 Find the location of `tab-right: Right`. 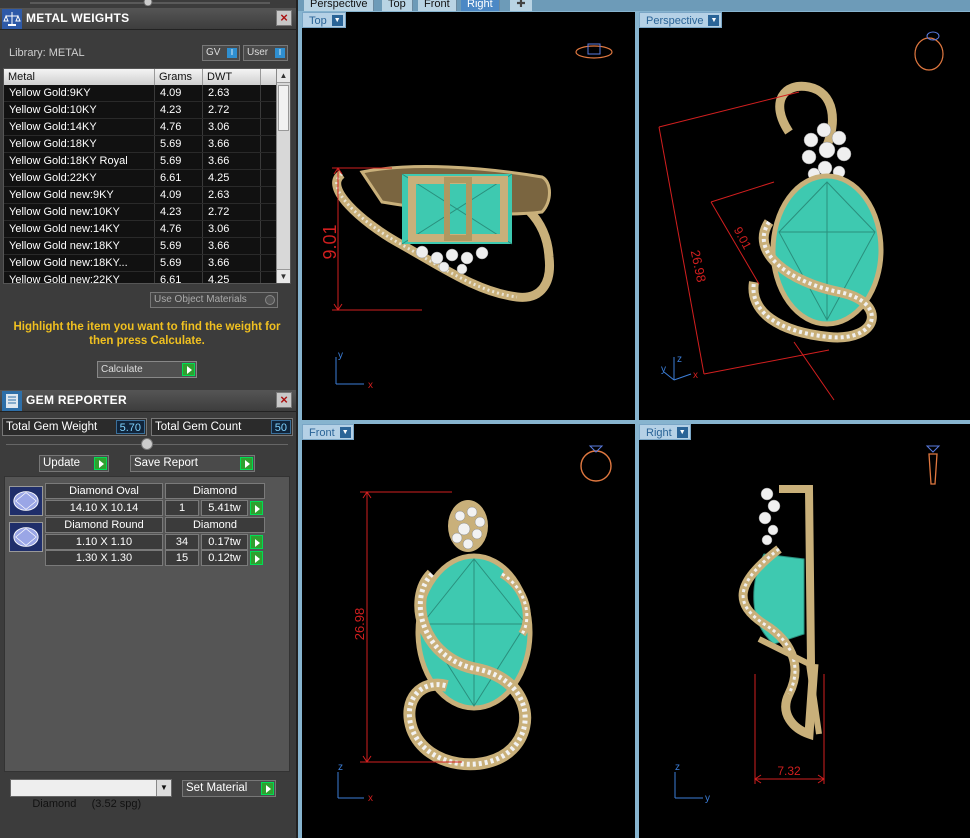

tab-right: Right is located at coordinates (480, 5).